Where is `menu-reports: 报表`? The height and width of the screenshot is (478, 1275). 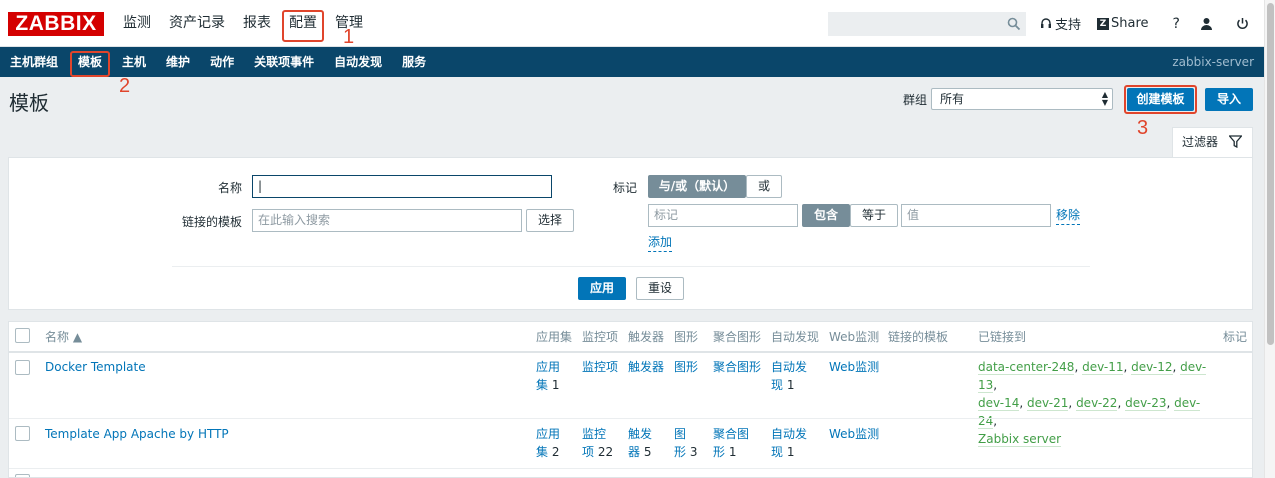
menu-reports: 报表 is located at coordinates (257, 23).